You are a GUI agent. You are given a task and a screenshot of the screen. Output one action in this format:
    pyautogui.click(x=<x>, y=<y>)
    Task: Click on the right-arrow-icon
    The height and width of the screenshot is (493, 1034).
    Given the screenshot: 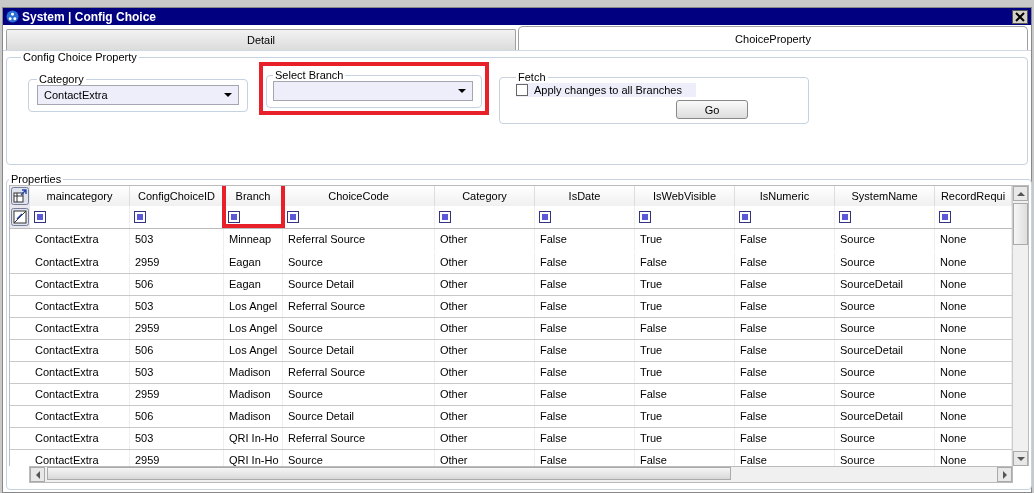 What is the action you would take?
    pyautogui.click(x=1004, y=474)
    